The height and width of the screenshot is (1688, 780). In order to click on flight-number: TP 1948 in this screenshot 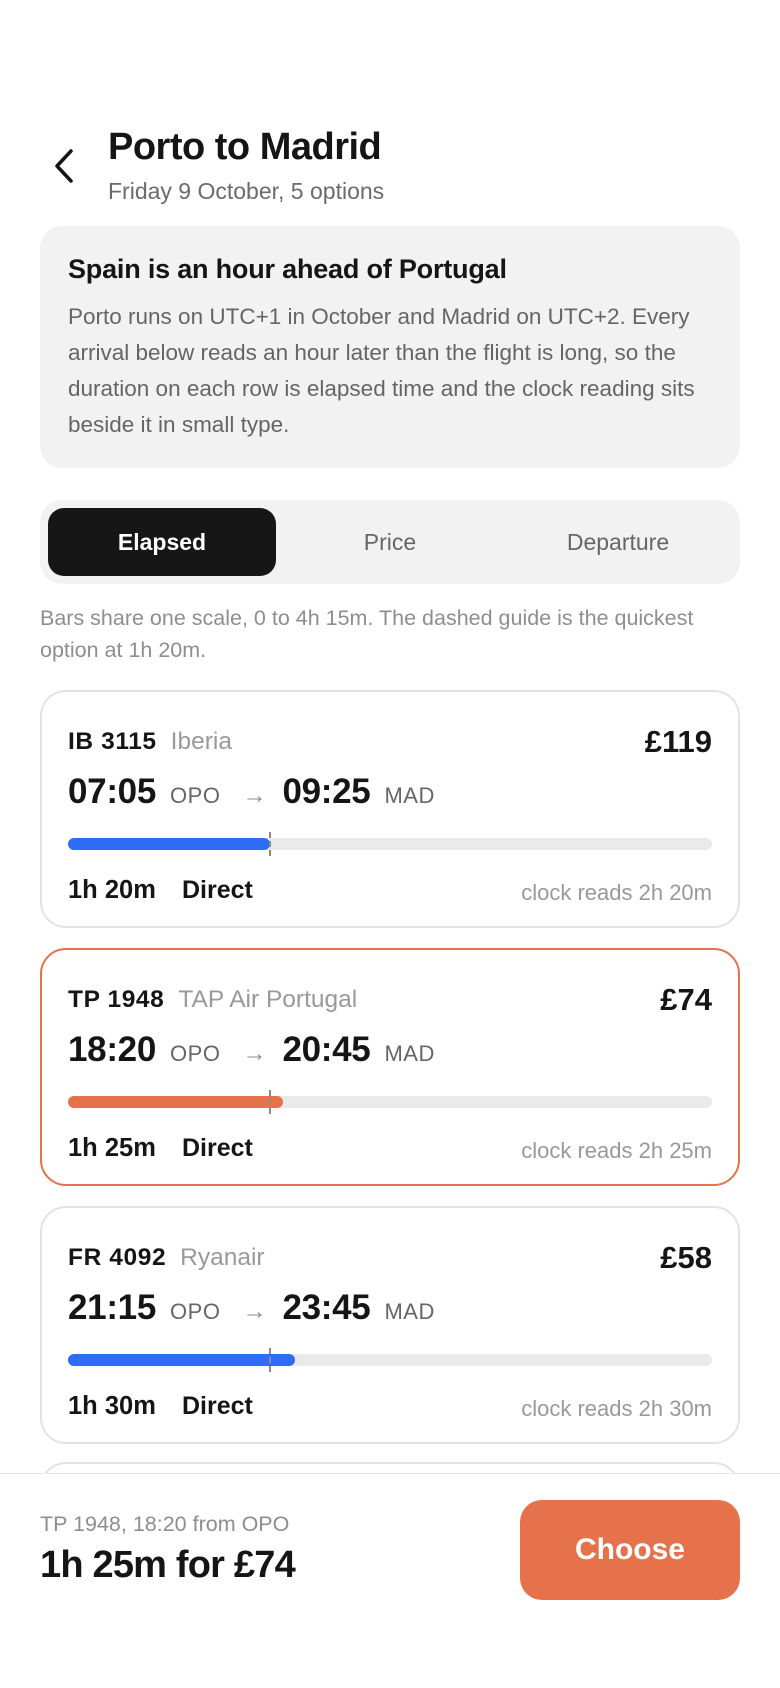, I will do `click(116, 999)`.